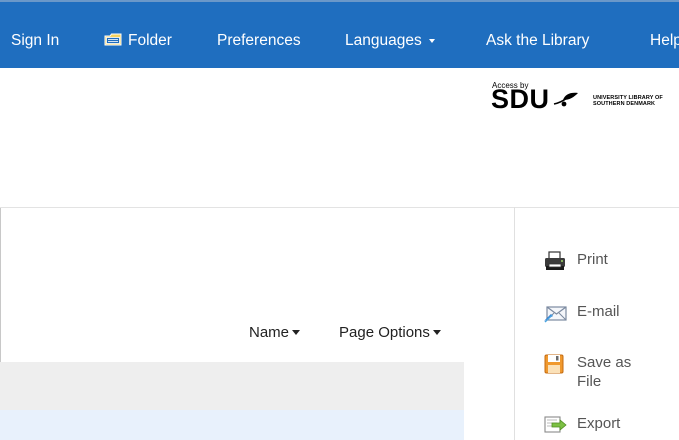 The height and width of the screenshot is (440, 679). What do you see at coordinates (565, 99) in the screenshot?
I see `leaf-icon` at bounding box center [565, 99].